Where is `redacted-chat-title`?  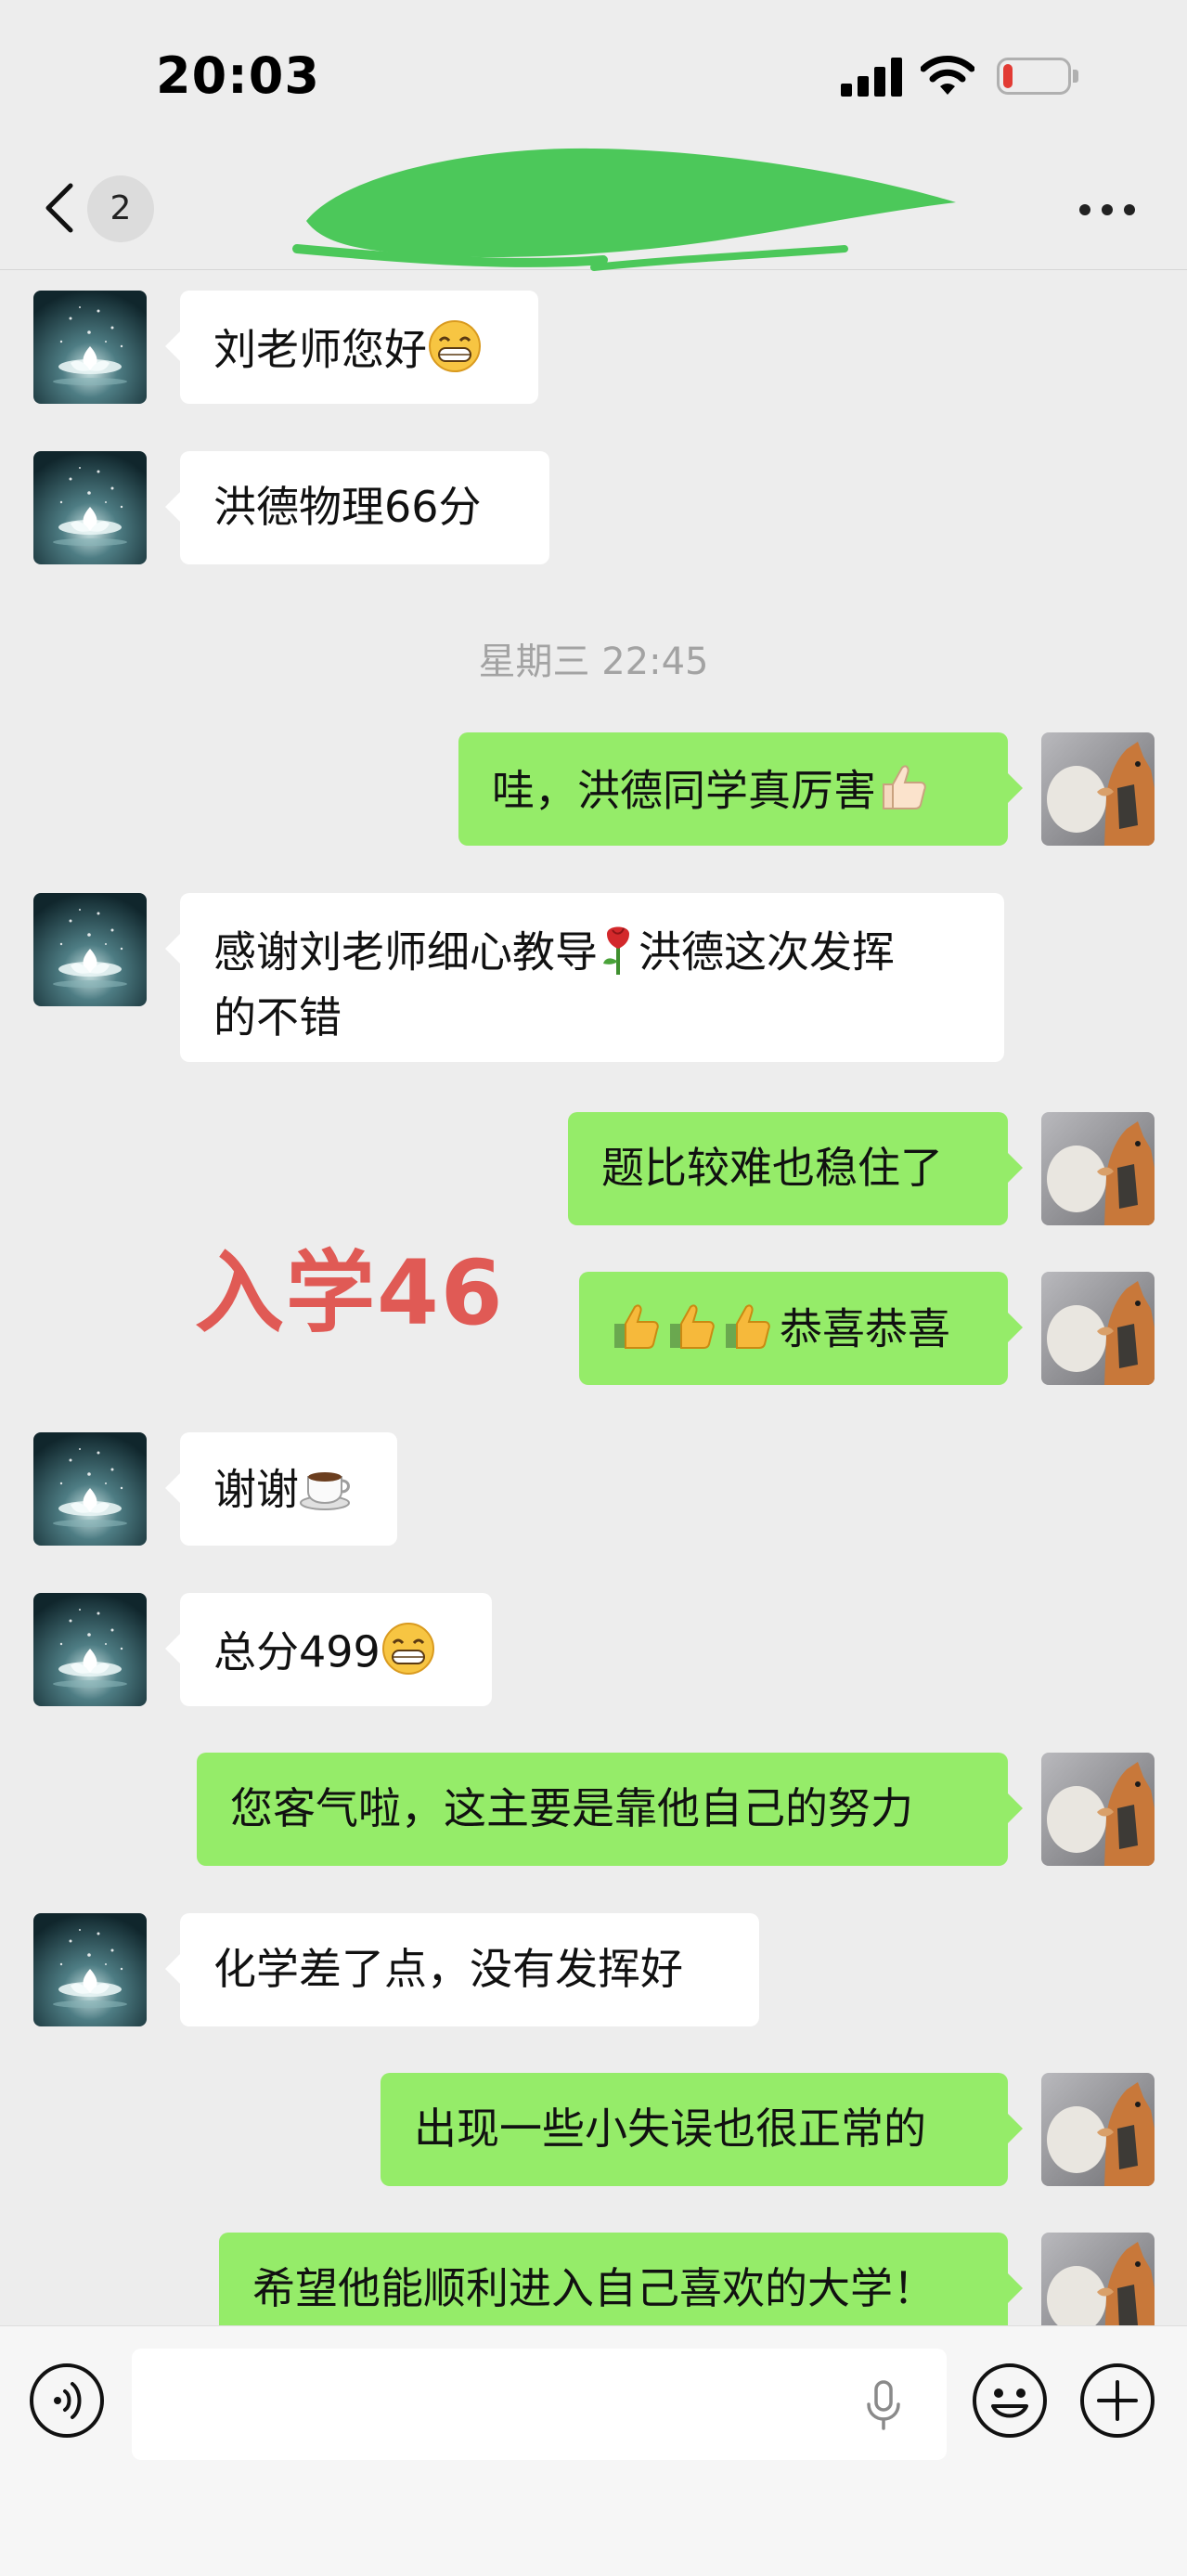
redacted-chat-title is located at coordinates (624, 209).